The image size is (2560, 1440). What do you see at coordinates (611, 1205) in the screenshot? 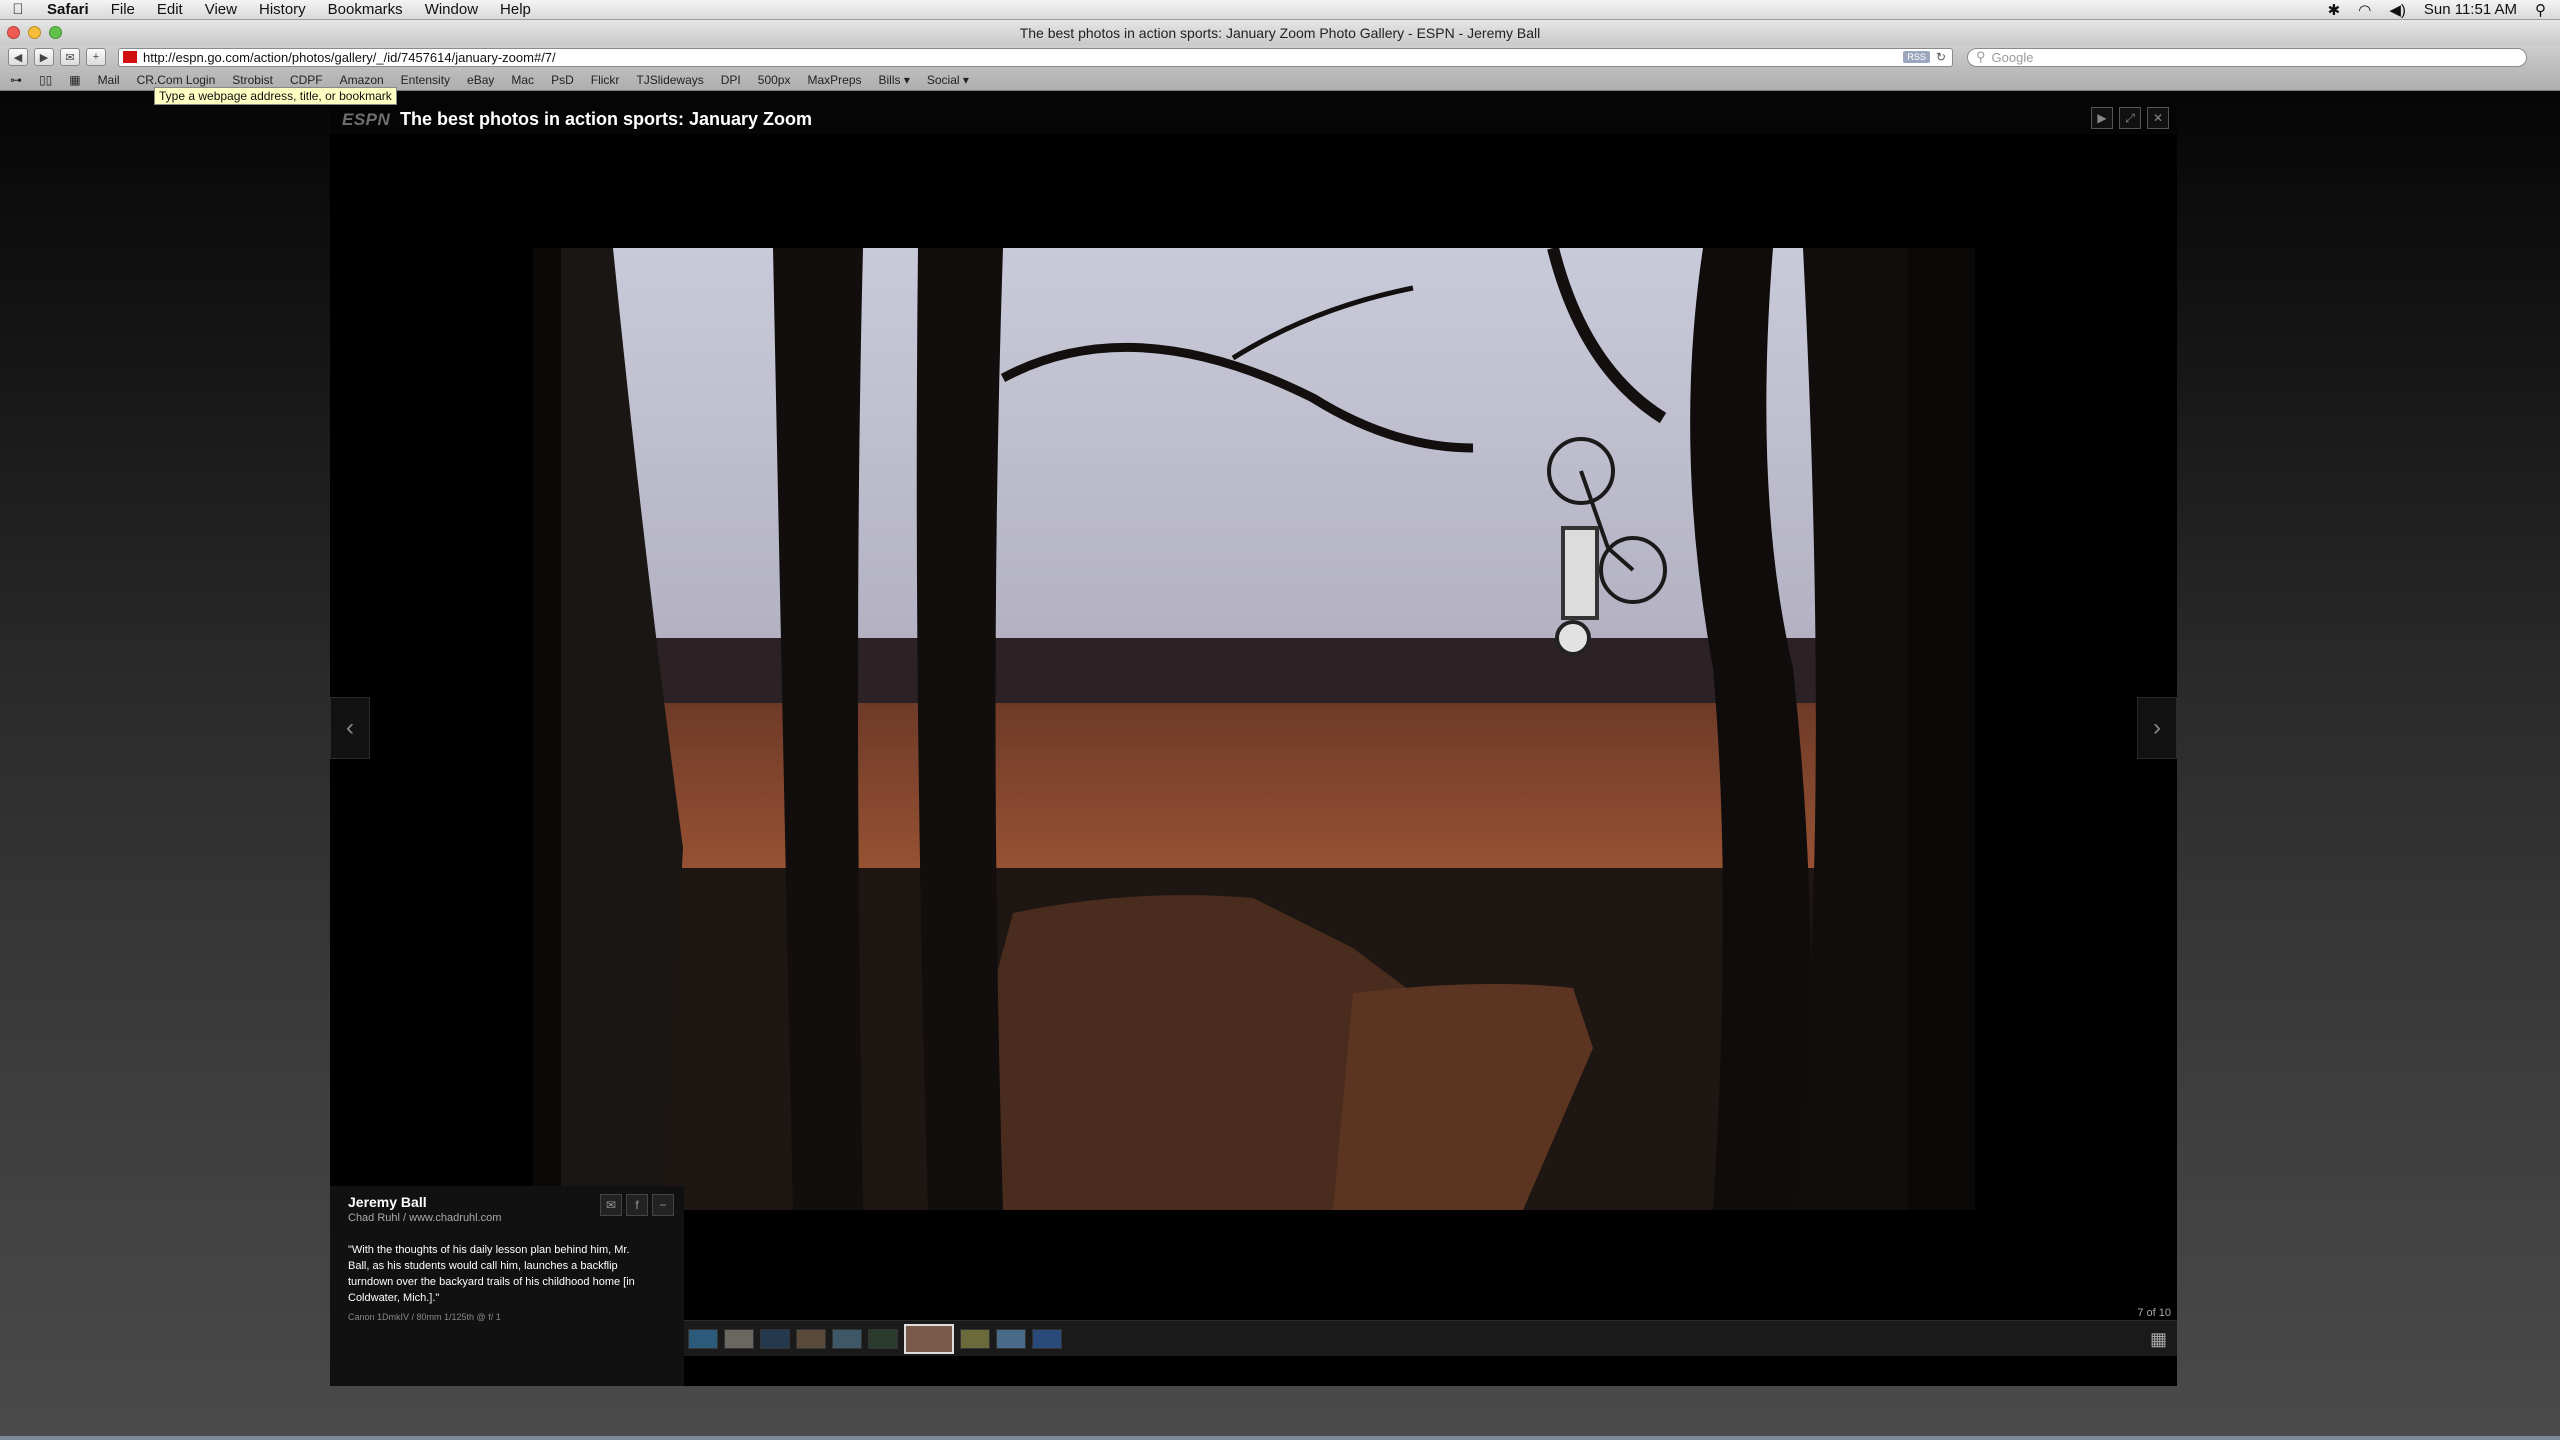
I see `email-share-button: ✉` at bounding box center [611, 1205].